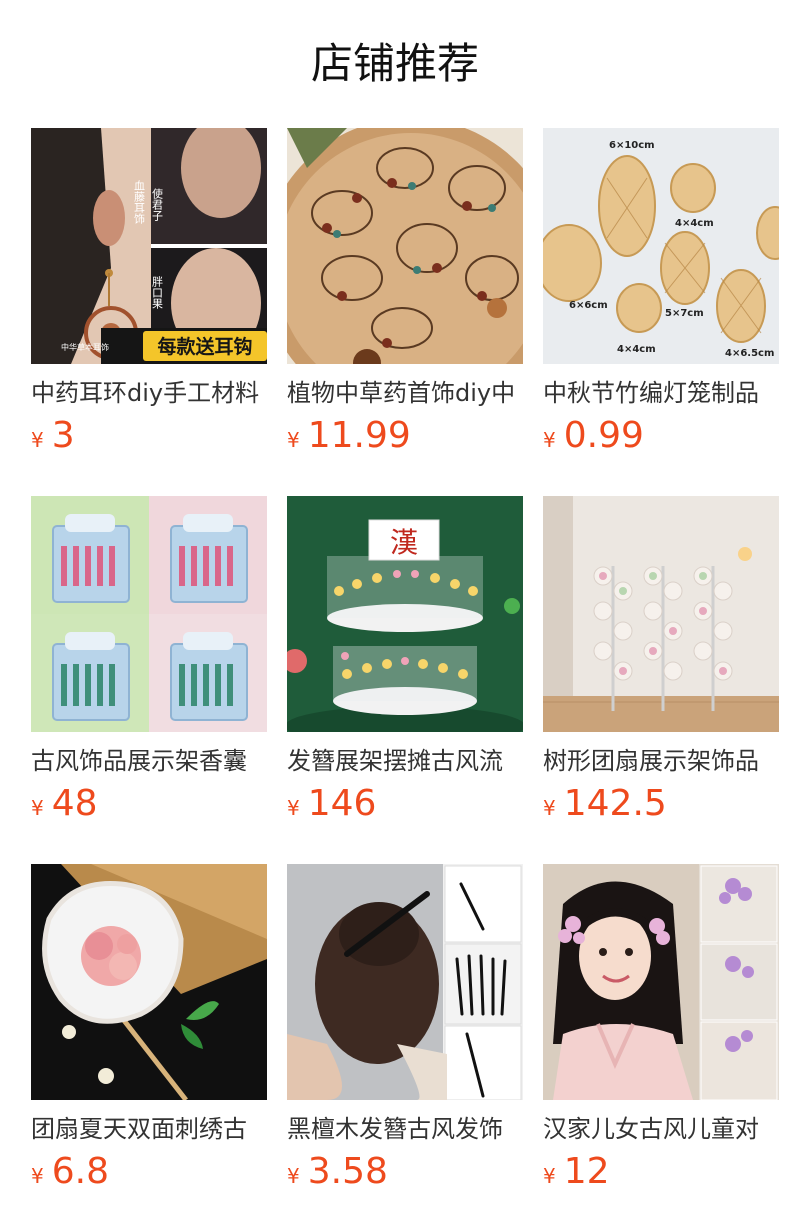 This screenshot has height=1232, width=790. Describe the element at coordinates (157, 293) in the screenshot. I see `image-label-text: 胖口果` at that location.